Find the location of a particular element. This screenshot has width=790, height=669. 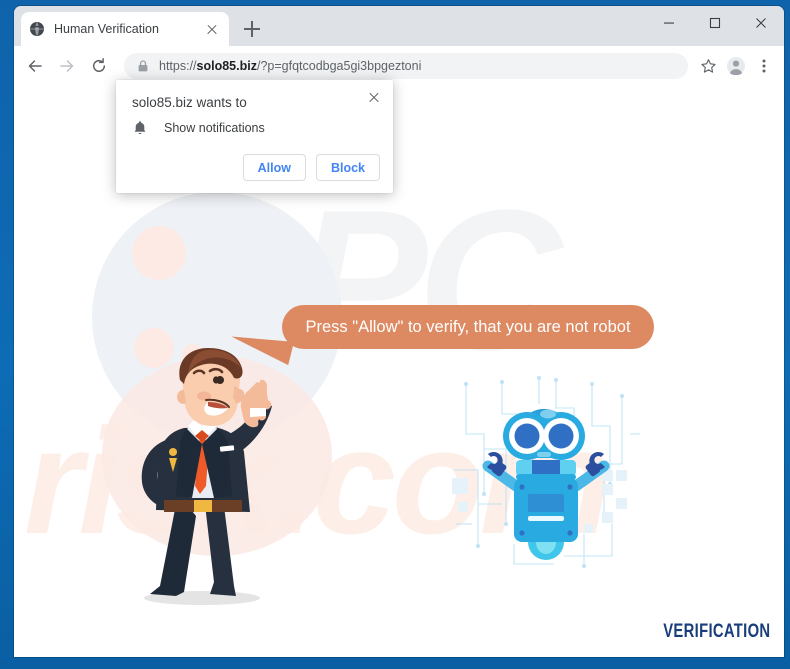

close-tab-icon is located at coordinates (212, 29).